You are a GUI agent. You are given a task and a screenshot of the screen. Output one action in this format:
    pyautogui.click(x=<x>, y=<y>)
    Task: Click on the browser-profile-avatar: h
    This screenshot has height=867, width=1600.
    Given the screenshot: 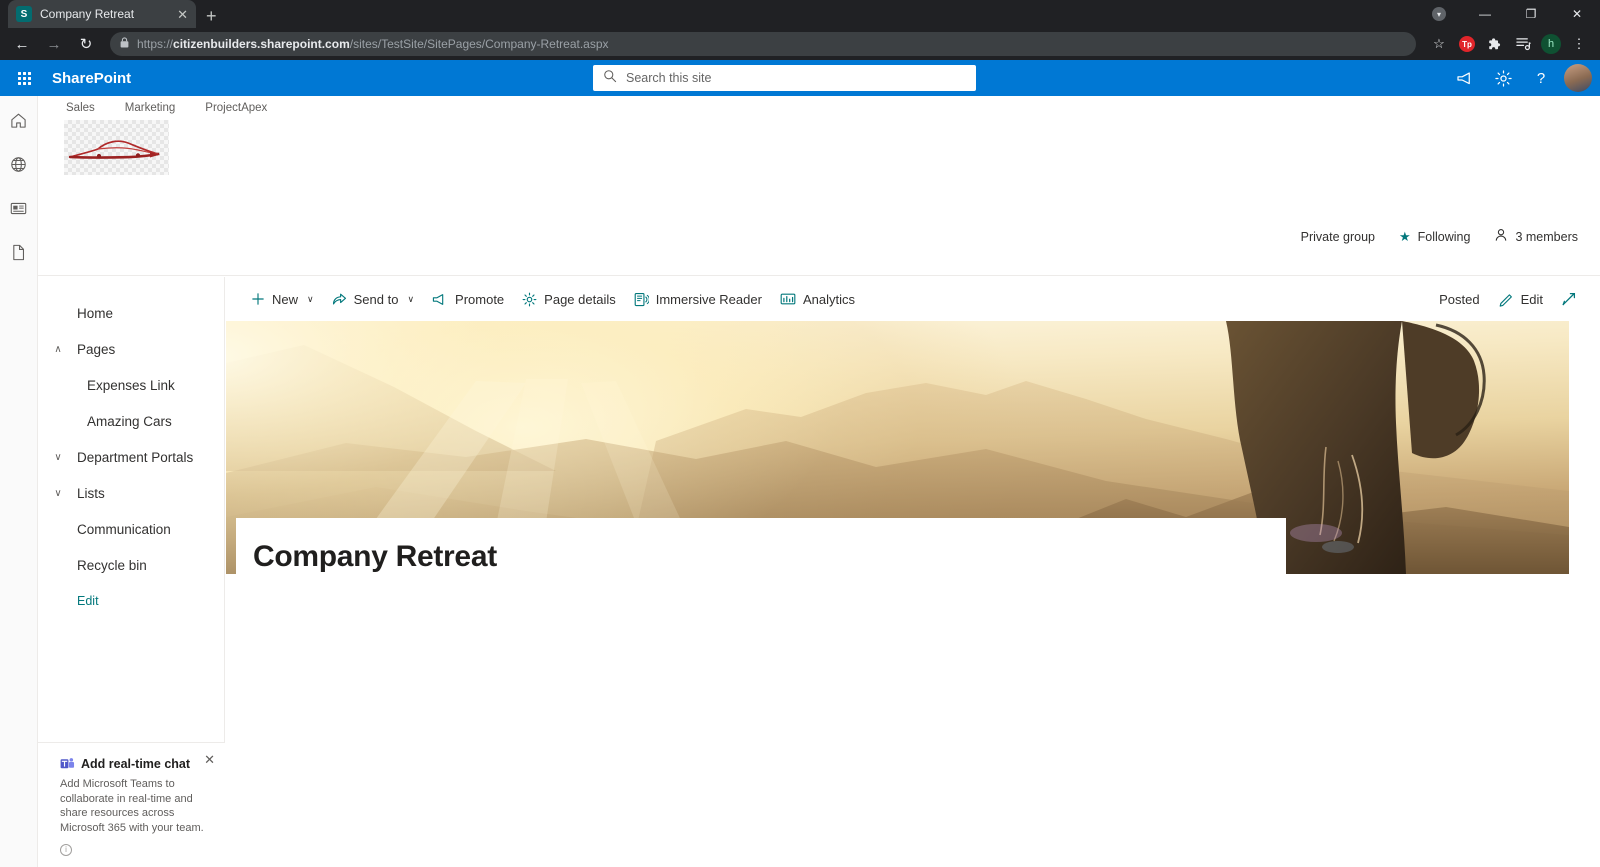 What is the action you would take?
    pyautogui.click(x=1551, y=44)
    